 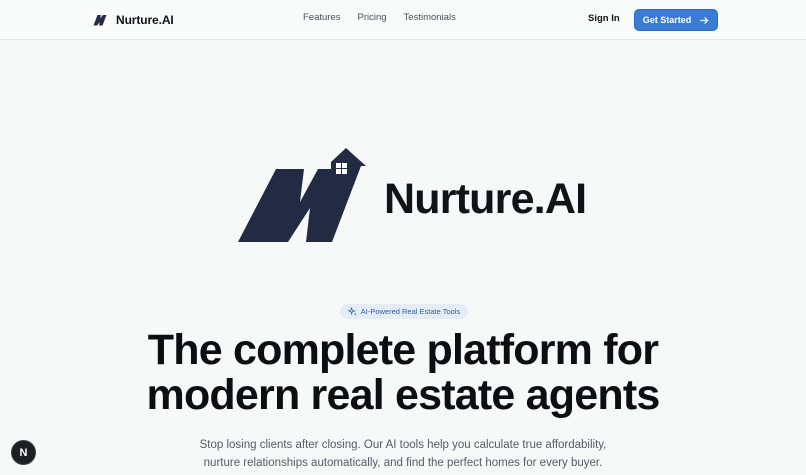 I want to click on ai-tools-badge: AI-Powered Real Estate Tools, so click(x=404, y=311).